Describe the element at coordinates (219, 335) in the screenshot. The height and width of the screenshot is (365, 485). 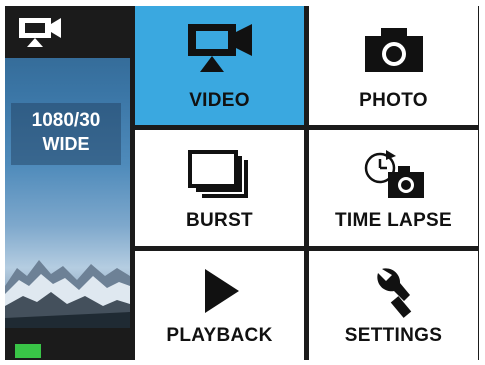
I see `playback-label: PLAYBACK` at that location.